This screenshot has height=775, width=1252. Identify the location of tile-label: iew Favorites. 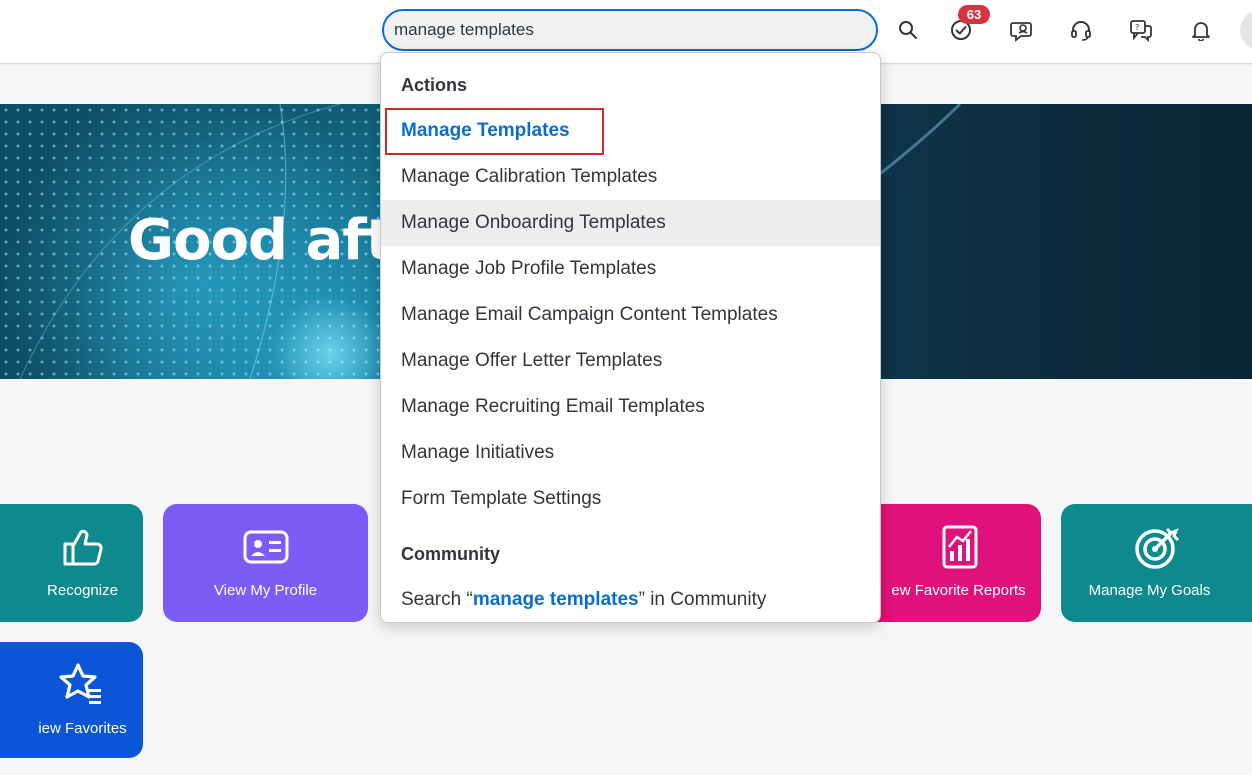
(82, 728).